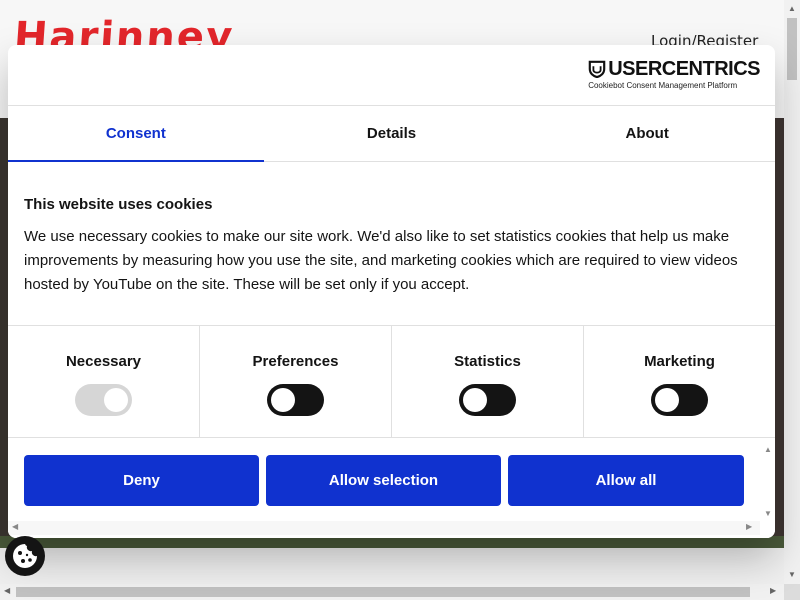 This screenshot has width=800, height=600. I want to click on category-label: Preferences, so click(295, 361).